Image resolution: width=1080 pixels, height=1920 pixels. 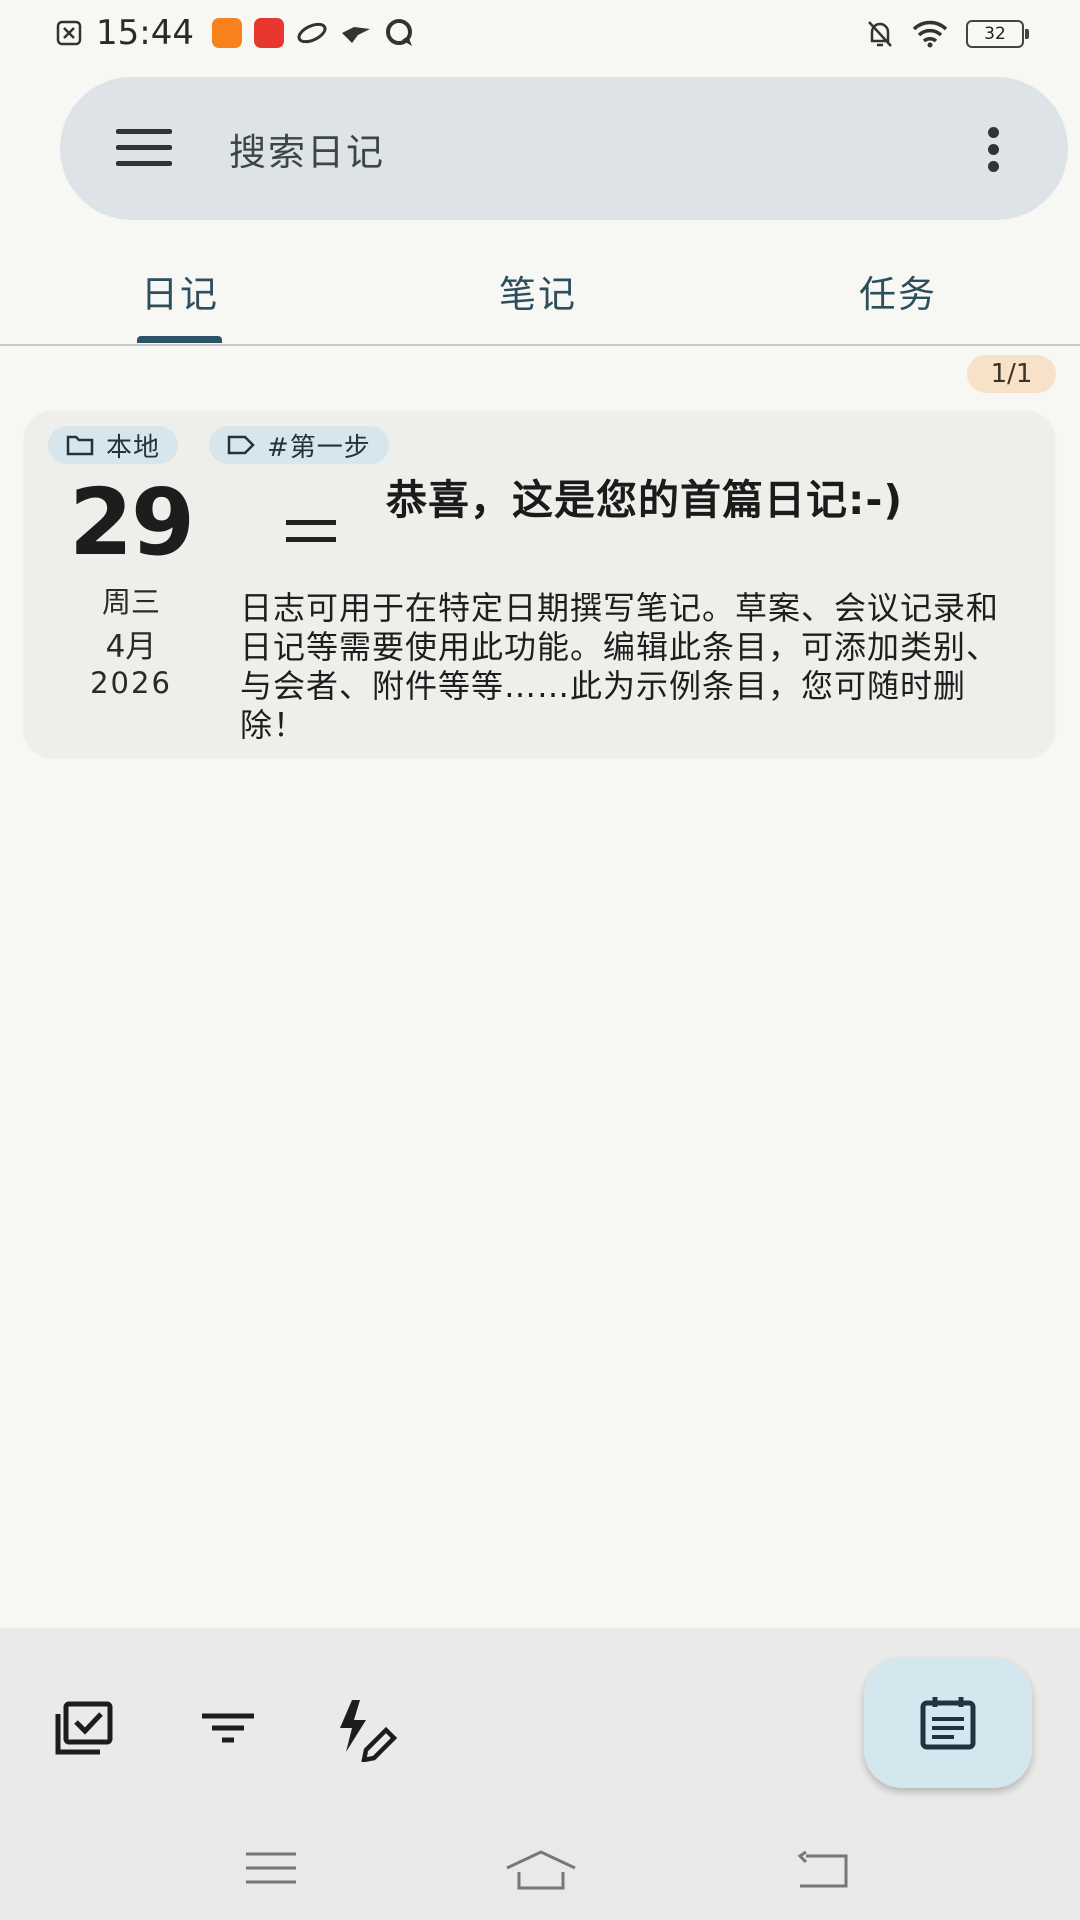 I want to click on pinduoduo-app-icon, so click(x=268, y=33).